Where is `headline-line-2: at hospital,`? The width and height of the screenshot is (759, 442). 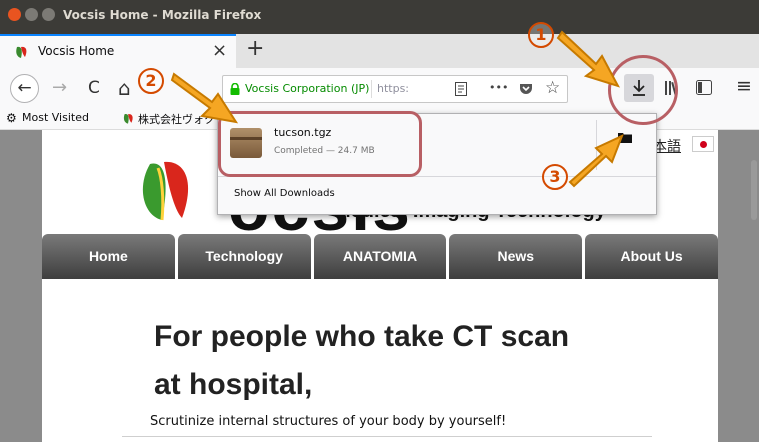
headline-line-2: at hospital, is located at coordinates (233, 384).